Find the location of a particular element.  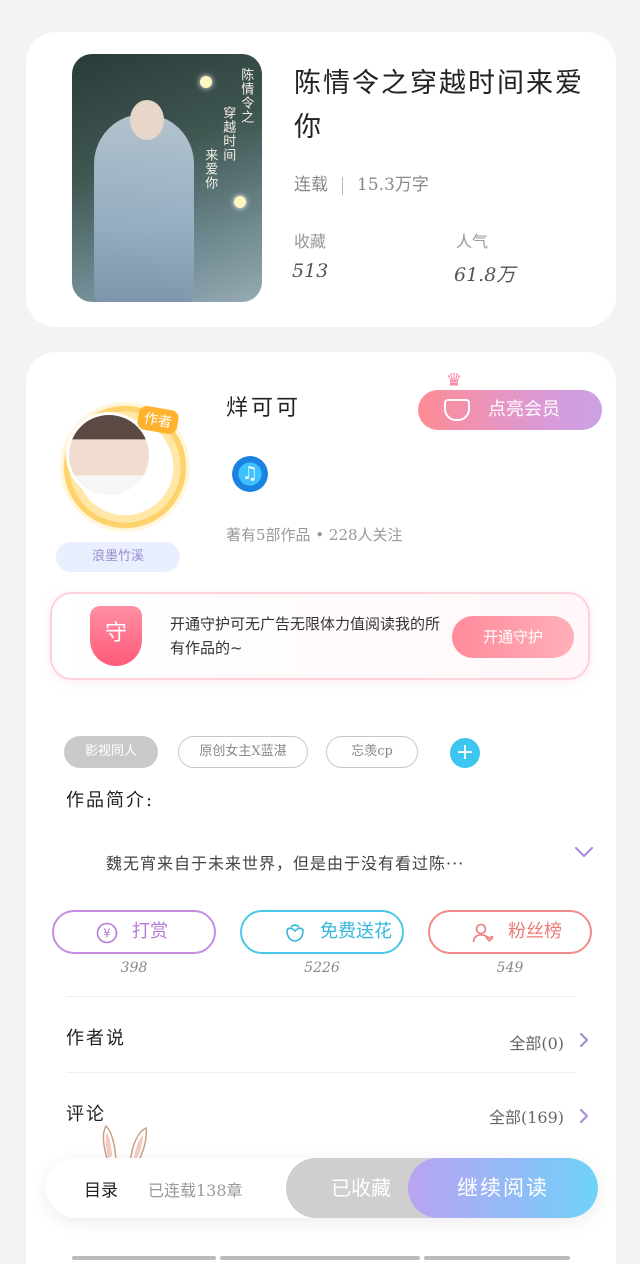

bunny-ears-icon is located at coordinates (125, 1143).